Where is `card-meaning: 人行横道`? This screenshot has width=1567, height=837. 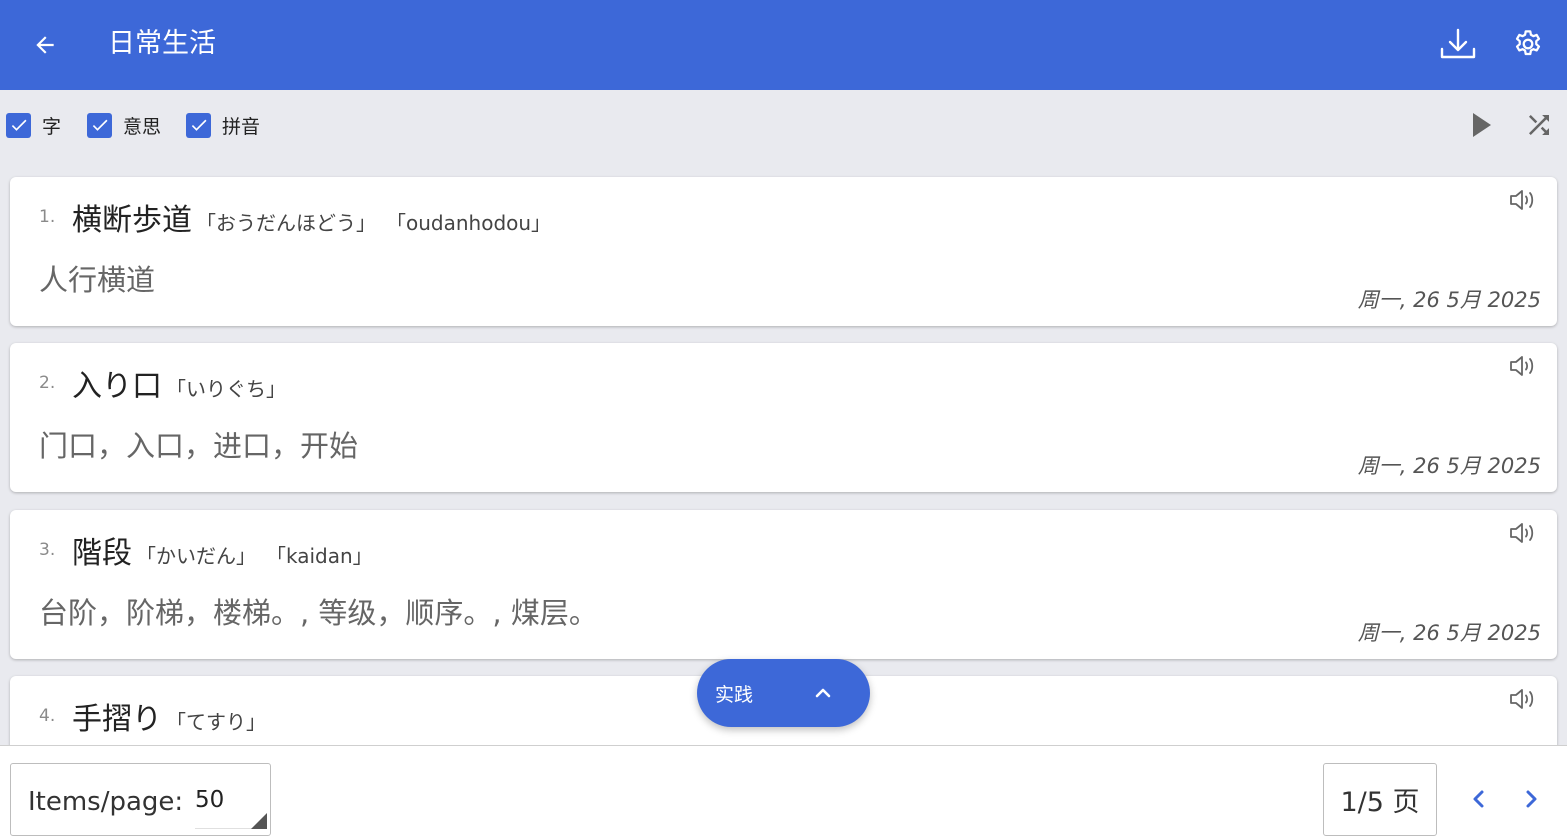 card-meaning: 人行横道 is located at coordinates (97, 280).